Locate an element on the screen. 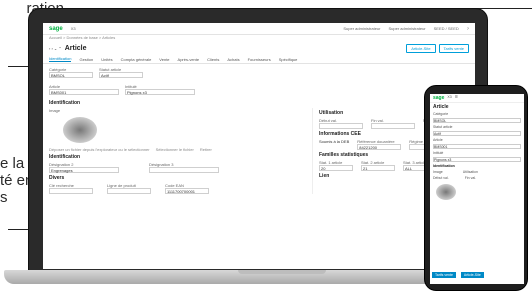 This screenshot has height=303, width=532. cle-recherche-field is located at coordinates (71, 191).